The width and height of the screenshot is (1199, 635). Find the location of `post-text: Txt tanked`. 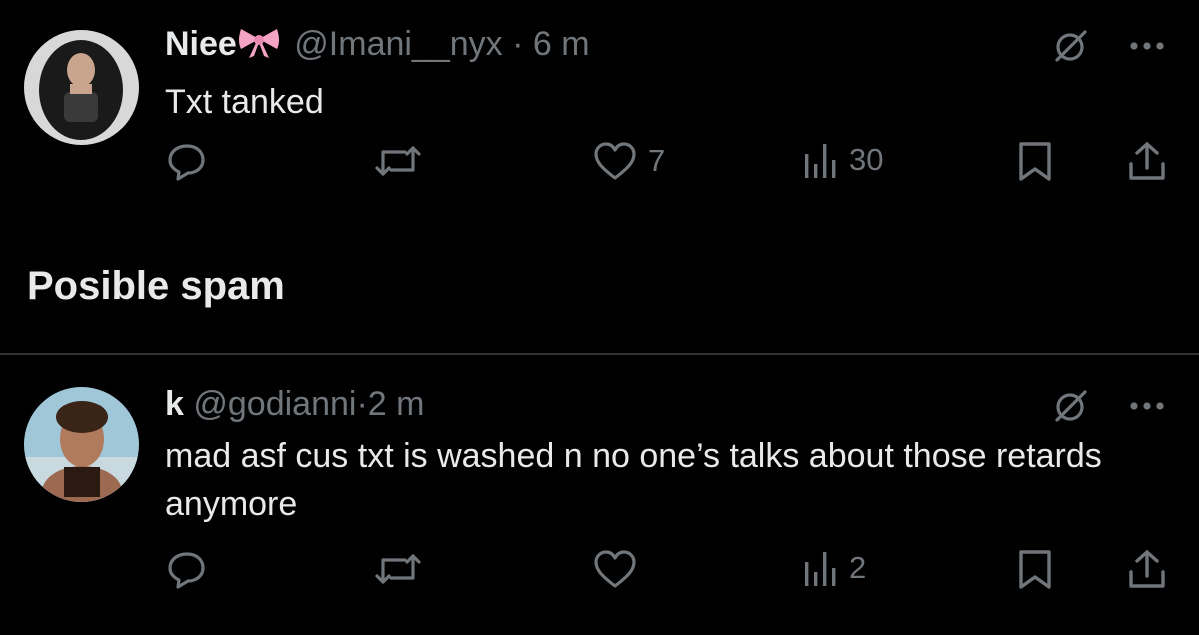

post-text: Txt tanked is located at coordinates (244, 102).